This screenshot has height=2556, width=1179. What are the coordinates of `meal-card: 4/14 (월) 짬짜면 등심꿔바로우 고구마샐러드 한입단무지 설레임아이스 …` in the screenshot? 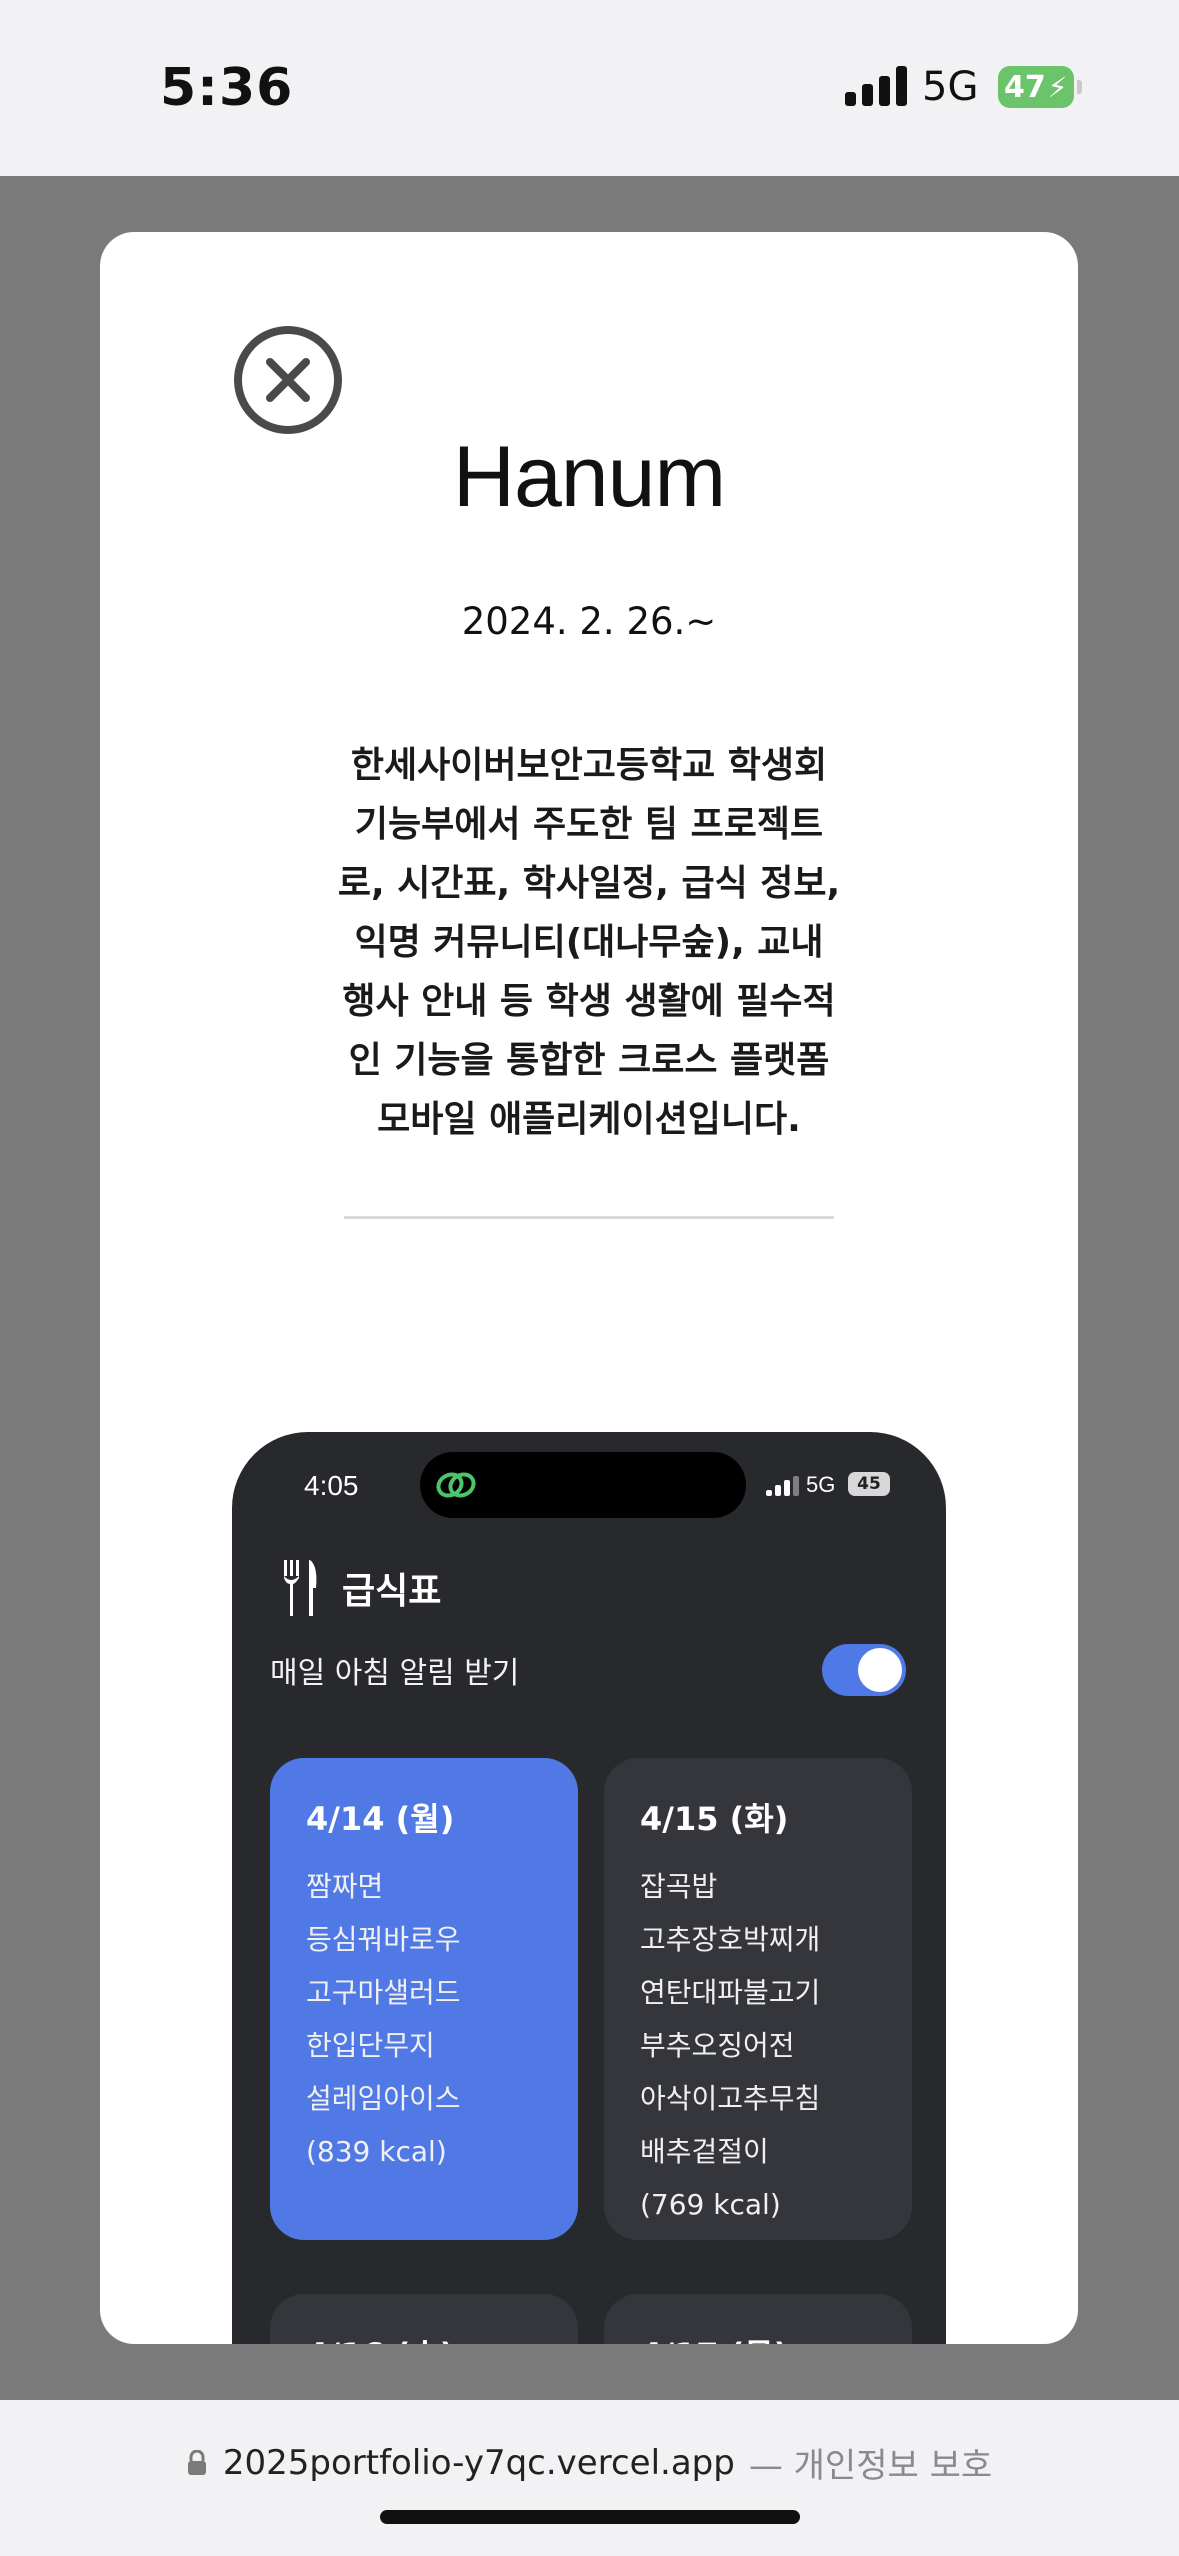 It's located at (424, 1999).